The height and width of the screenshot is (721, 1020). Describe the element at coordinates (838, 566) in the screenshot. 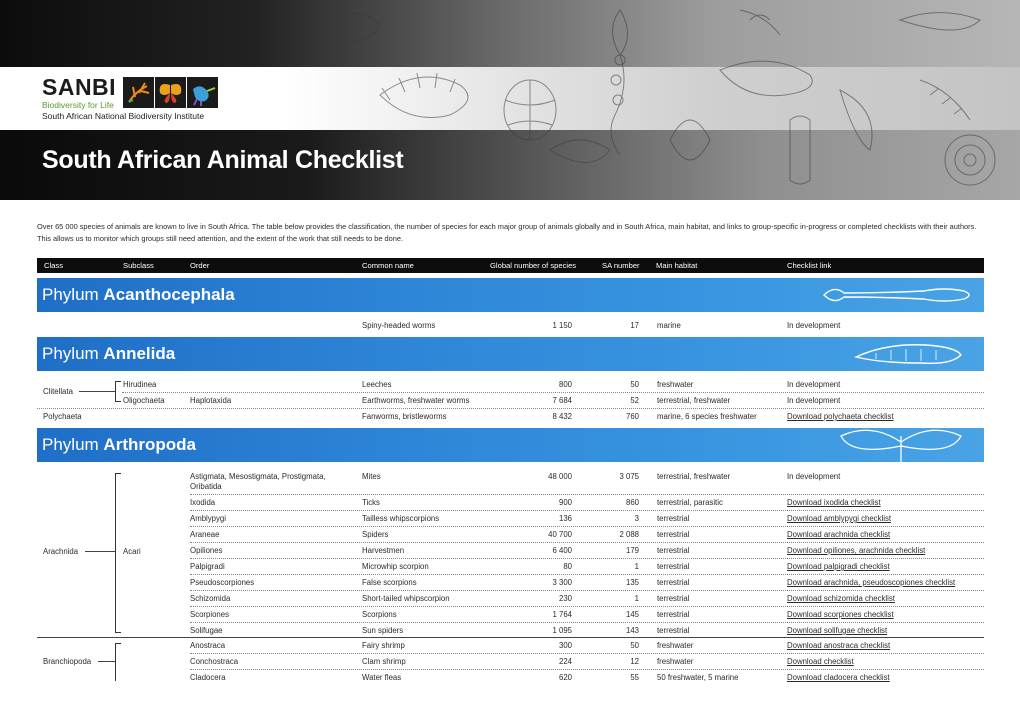

I see `download-palpigradi-link: Download palpigradi checklist` at that location.